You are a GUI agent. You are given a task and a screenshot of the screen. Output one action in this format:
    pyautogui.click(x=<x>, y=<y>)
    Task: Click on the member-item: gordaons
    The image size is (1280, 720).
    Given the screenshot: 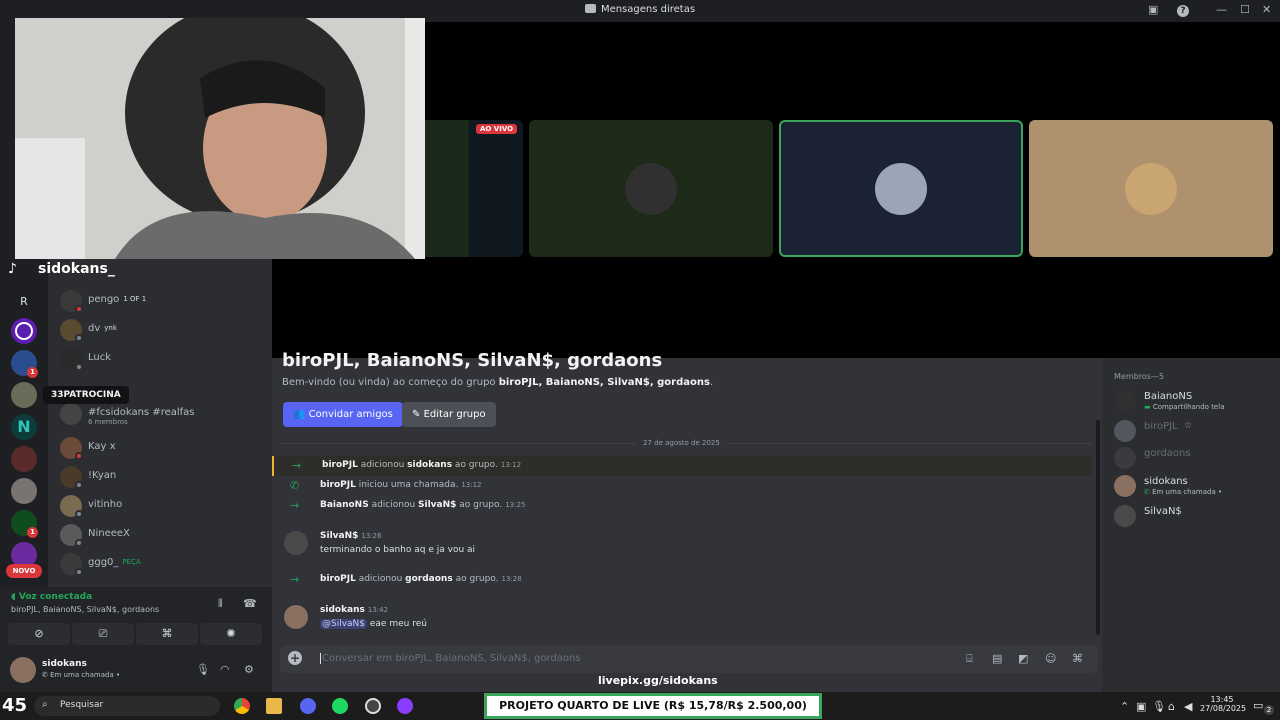 What is the action you would take?
    pyautogui.click(x=1194, y=458)
    